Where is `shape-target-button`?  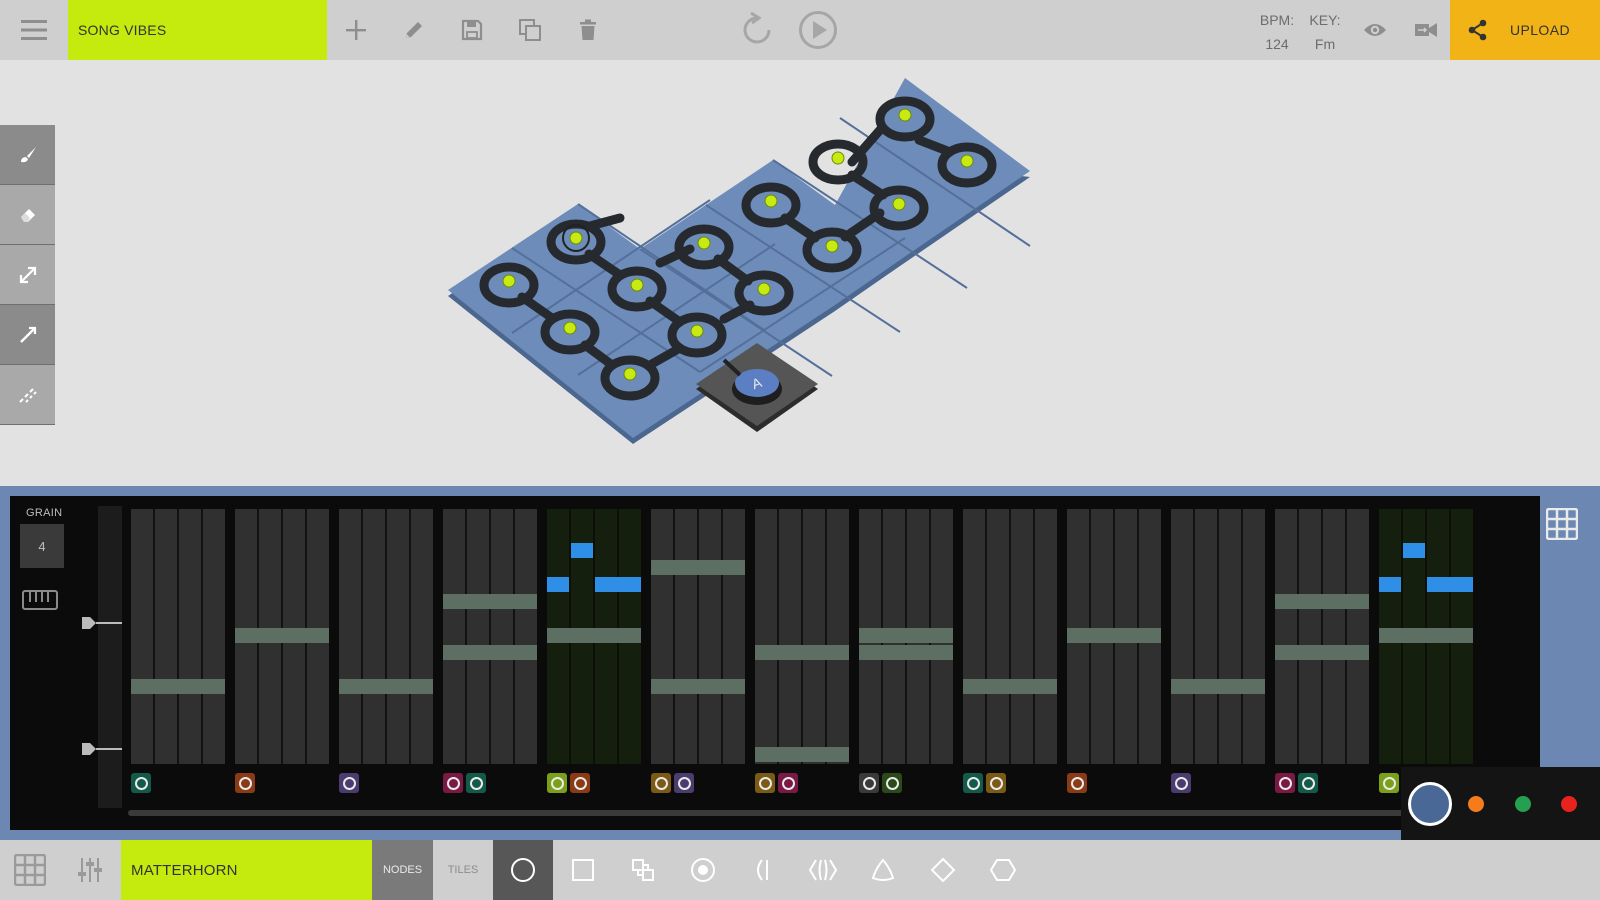
shape-target-button is located at coordinates (703, 870).